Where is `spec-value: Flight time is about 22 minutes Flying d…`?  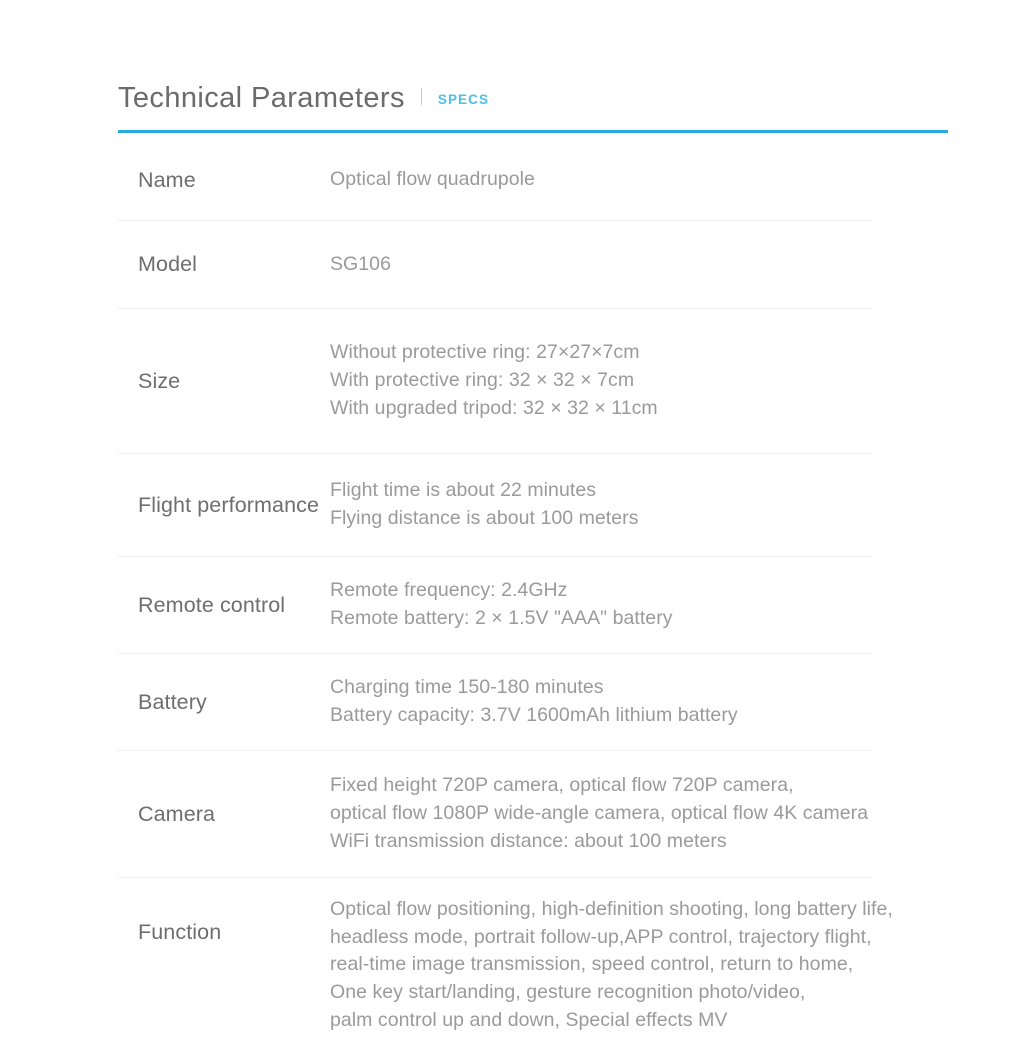 spec-value: Flight time is about 22 minutes Flying d… is located at coordinates (484, 504).